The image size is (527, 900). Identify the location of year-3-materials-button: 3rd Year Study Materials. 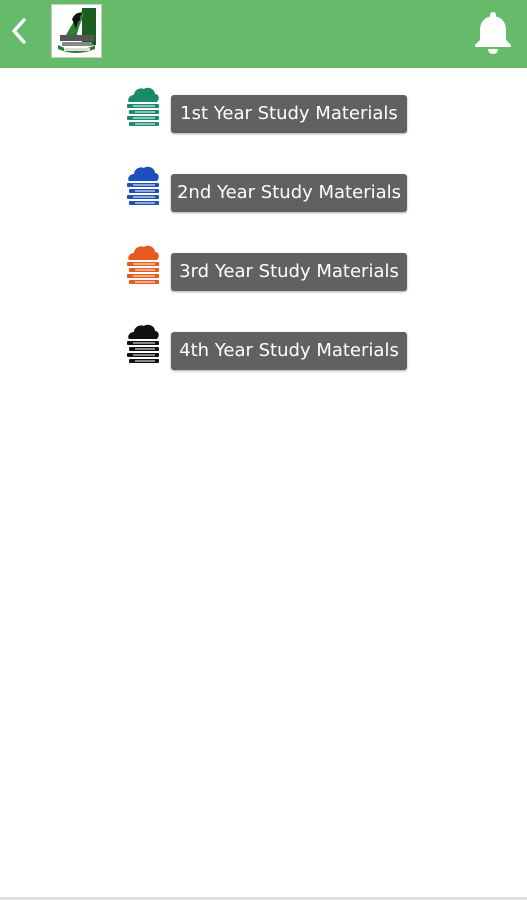
(289, 272).